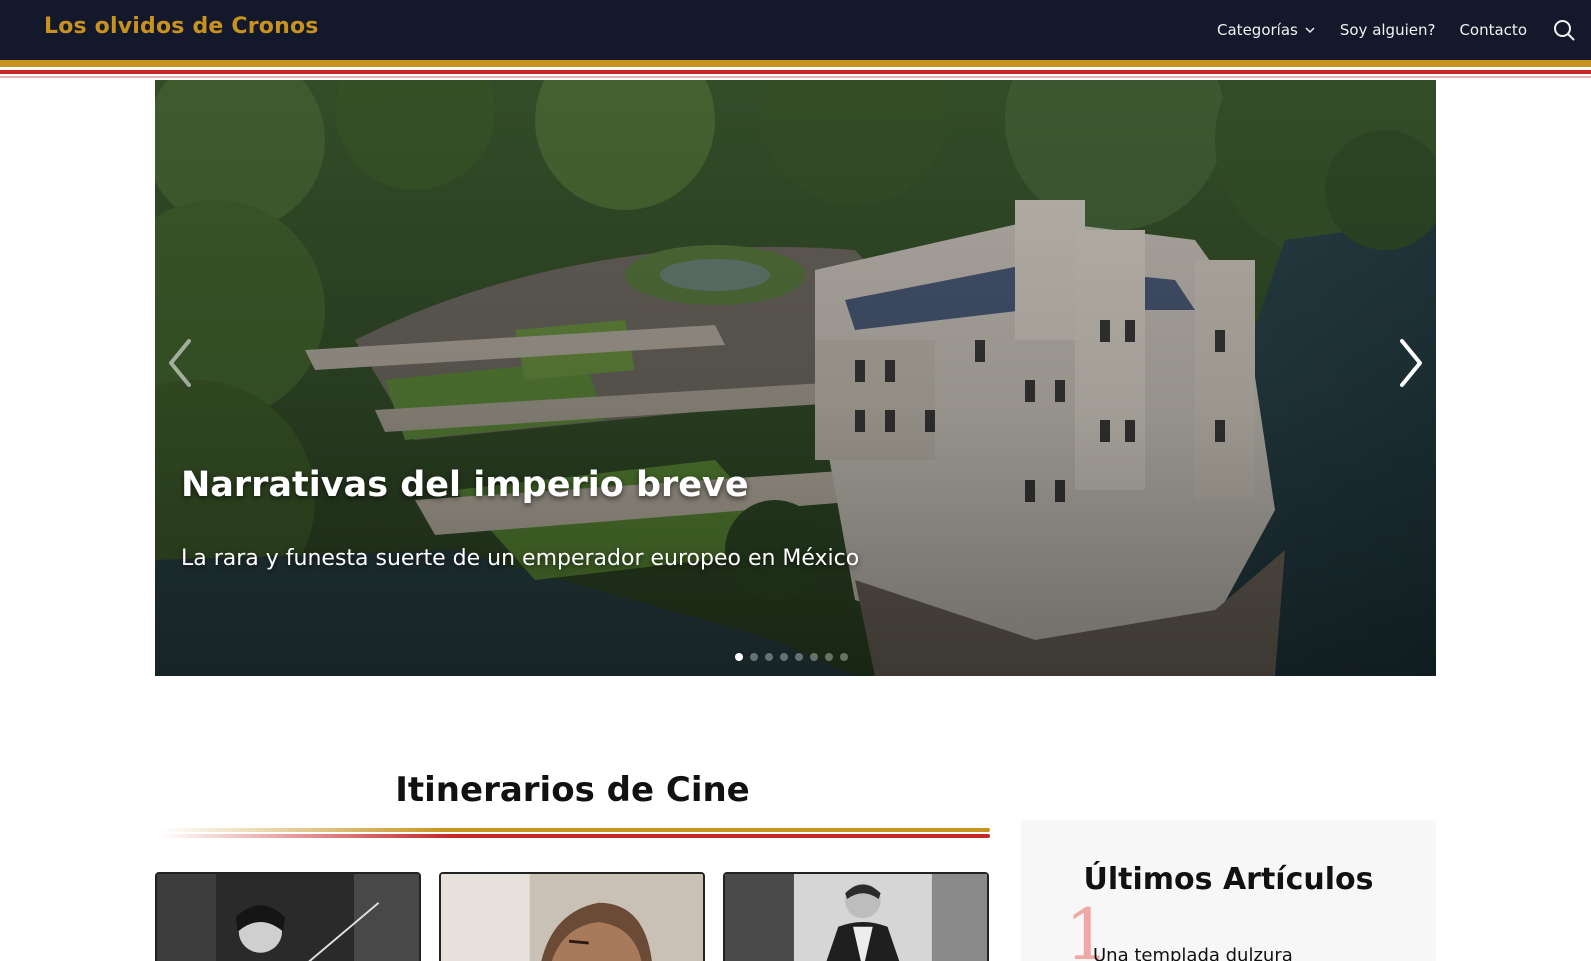 The width and height of the screenshot is (1591, 961). I want to click on slider-dots, so click(791, 657).